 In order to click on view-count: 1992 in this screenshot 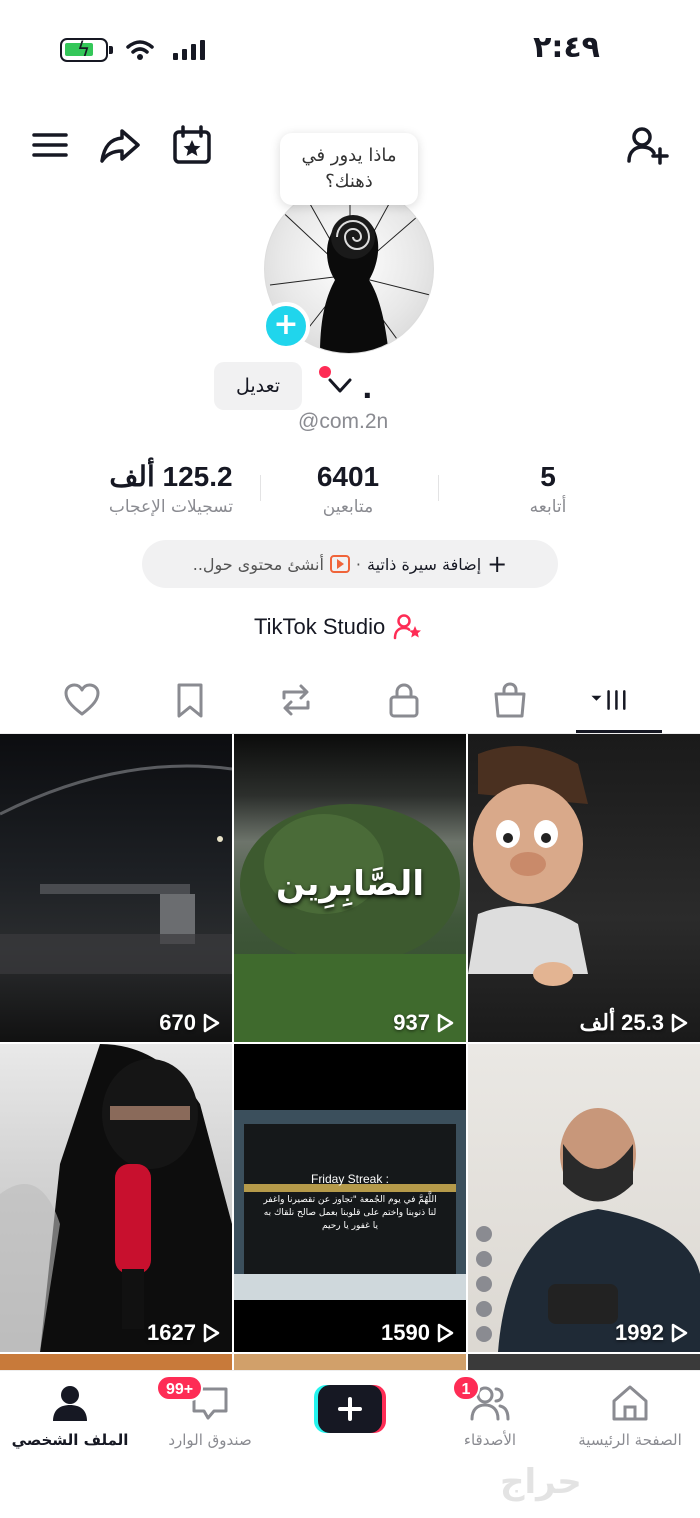, I will do `click(651, 1333)`.